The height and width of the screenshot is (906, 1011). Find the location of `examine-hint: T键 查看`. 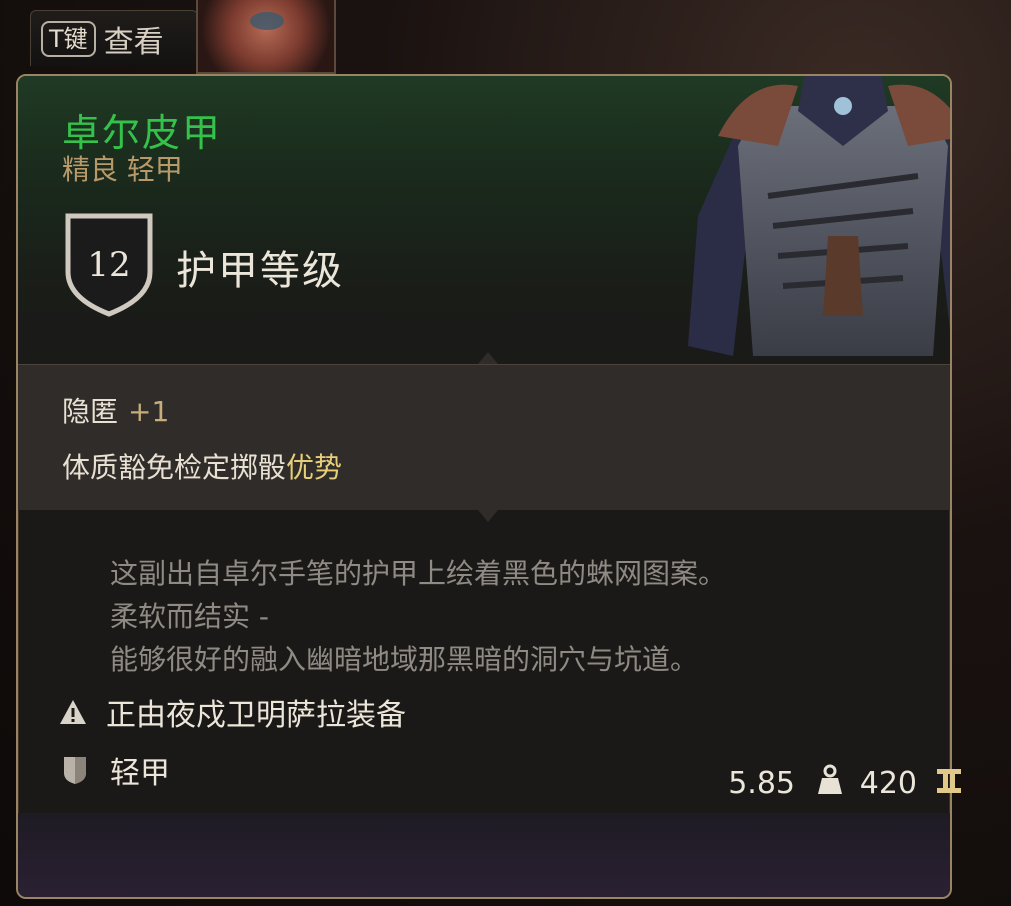

examine-hint: T键 查看 is located at coordinates (114, 38).